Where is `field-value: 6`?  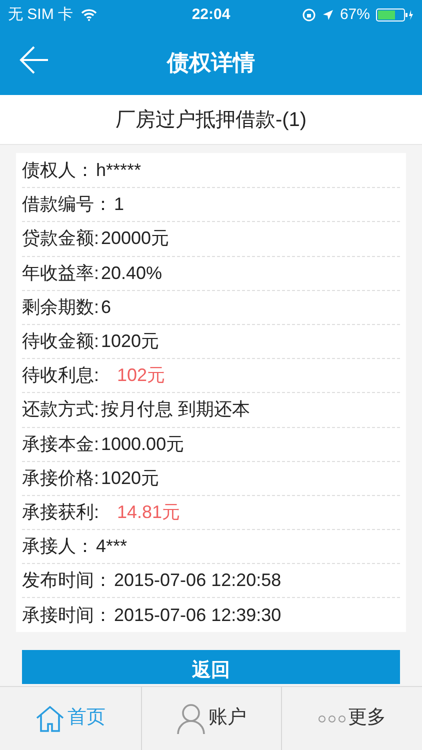
field-value: 6 is located at coordinates (106, 307).